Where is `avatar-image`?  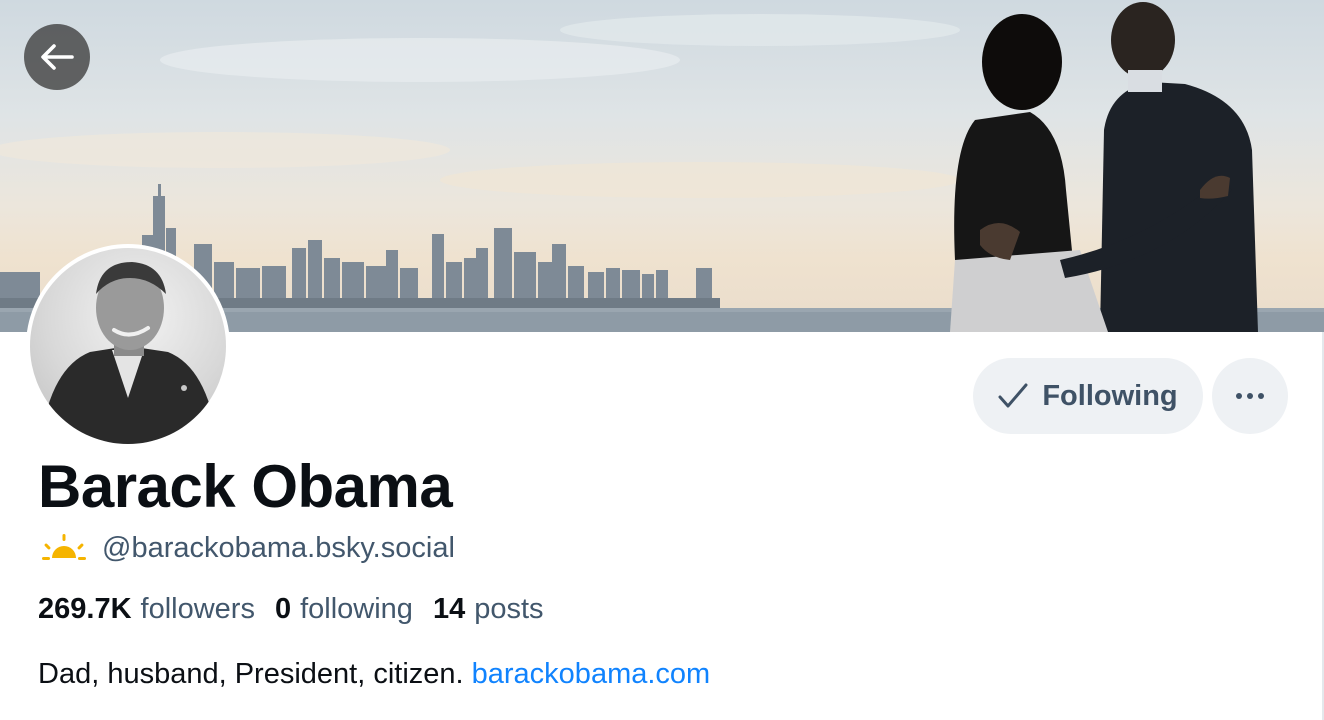 avatar-image is located at coordinates (128, 346).